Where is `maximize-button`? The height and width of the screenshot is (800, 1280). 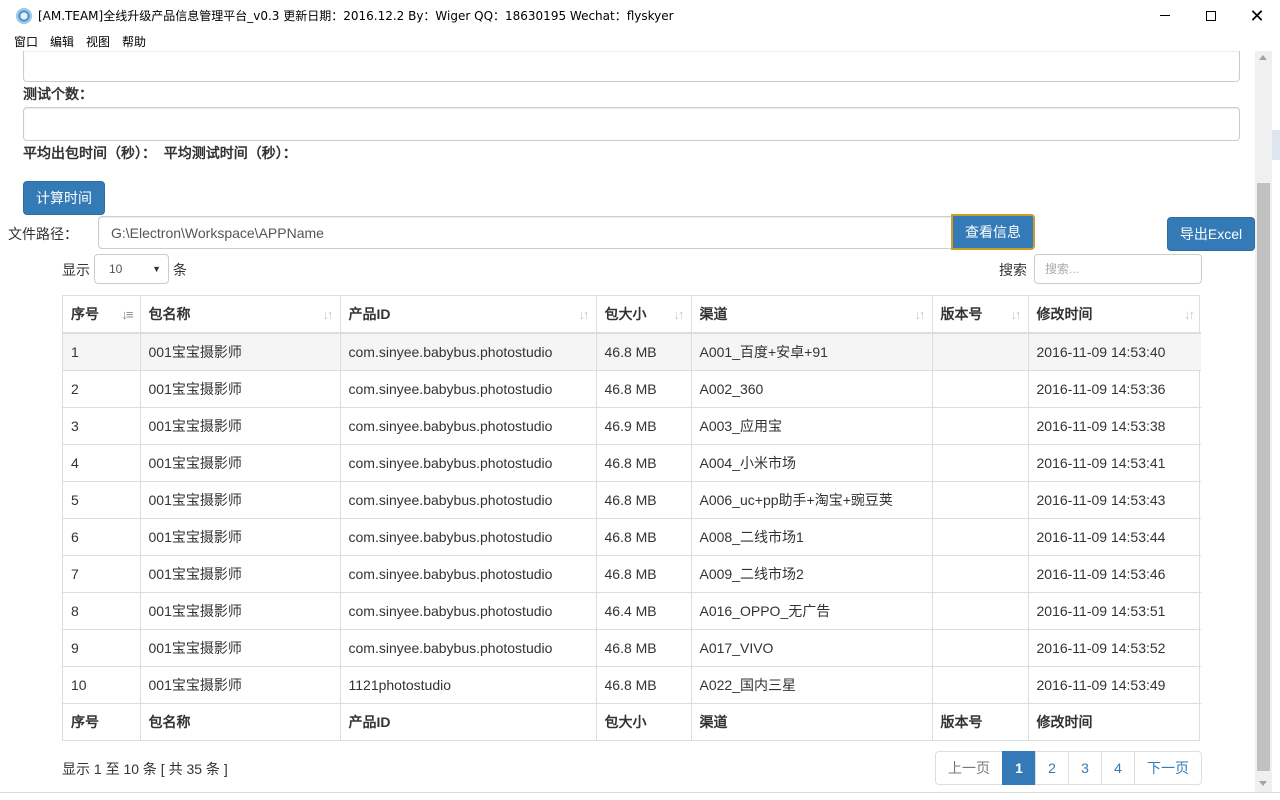
maximize-button is located at coordinates (1211, 15).